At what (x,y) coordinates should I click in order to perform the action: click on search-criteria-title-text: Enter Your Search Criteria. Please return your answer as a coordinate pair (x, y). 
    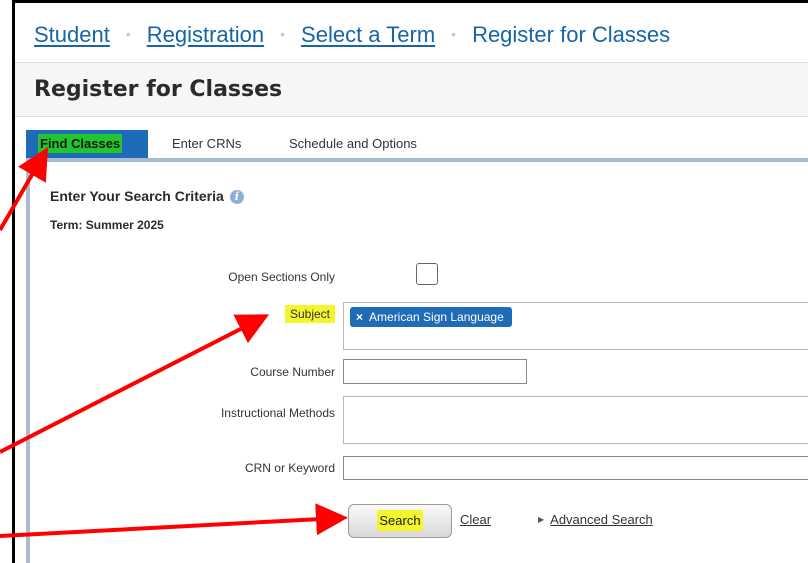
    Looking at the image, I should click on (137, 196).